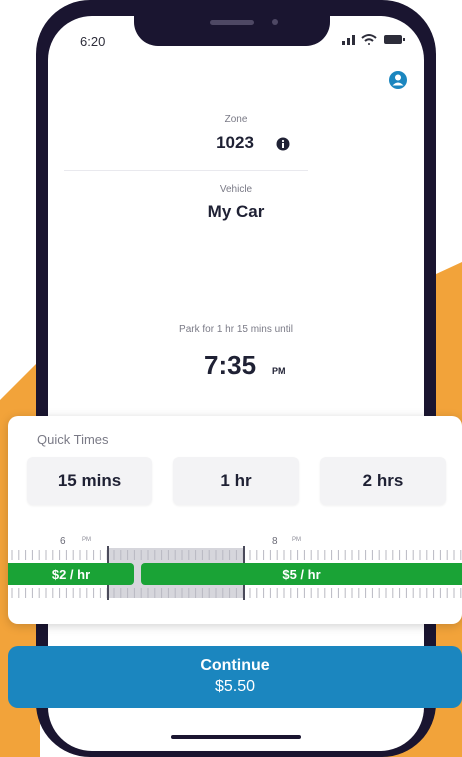 This screenshot has height=757, width=462. What do you see at coordinates (89, 481) in the screenshot?
I see `quick-time-15-mins-button: 15 mins` at bounding box center [89, 481].